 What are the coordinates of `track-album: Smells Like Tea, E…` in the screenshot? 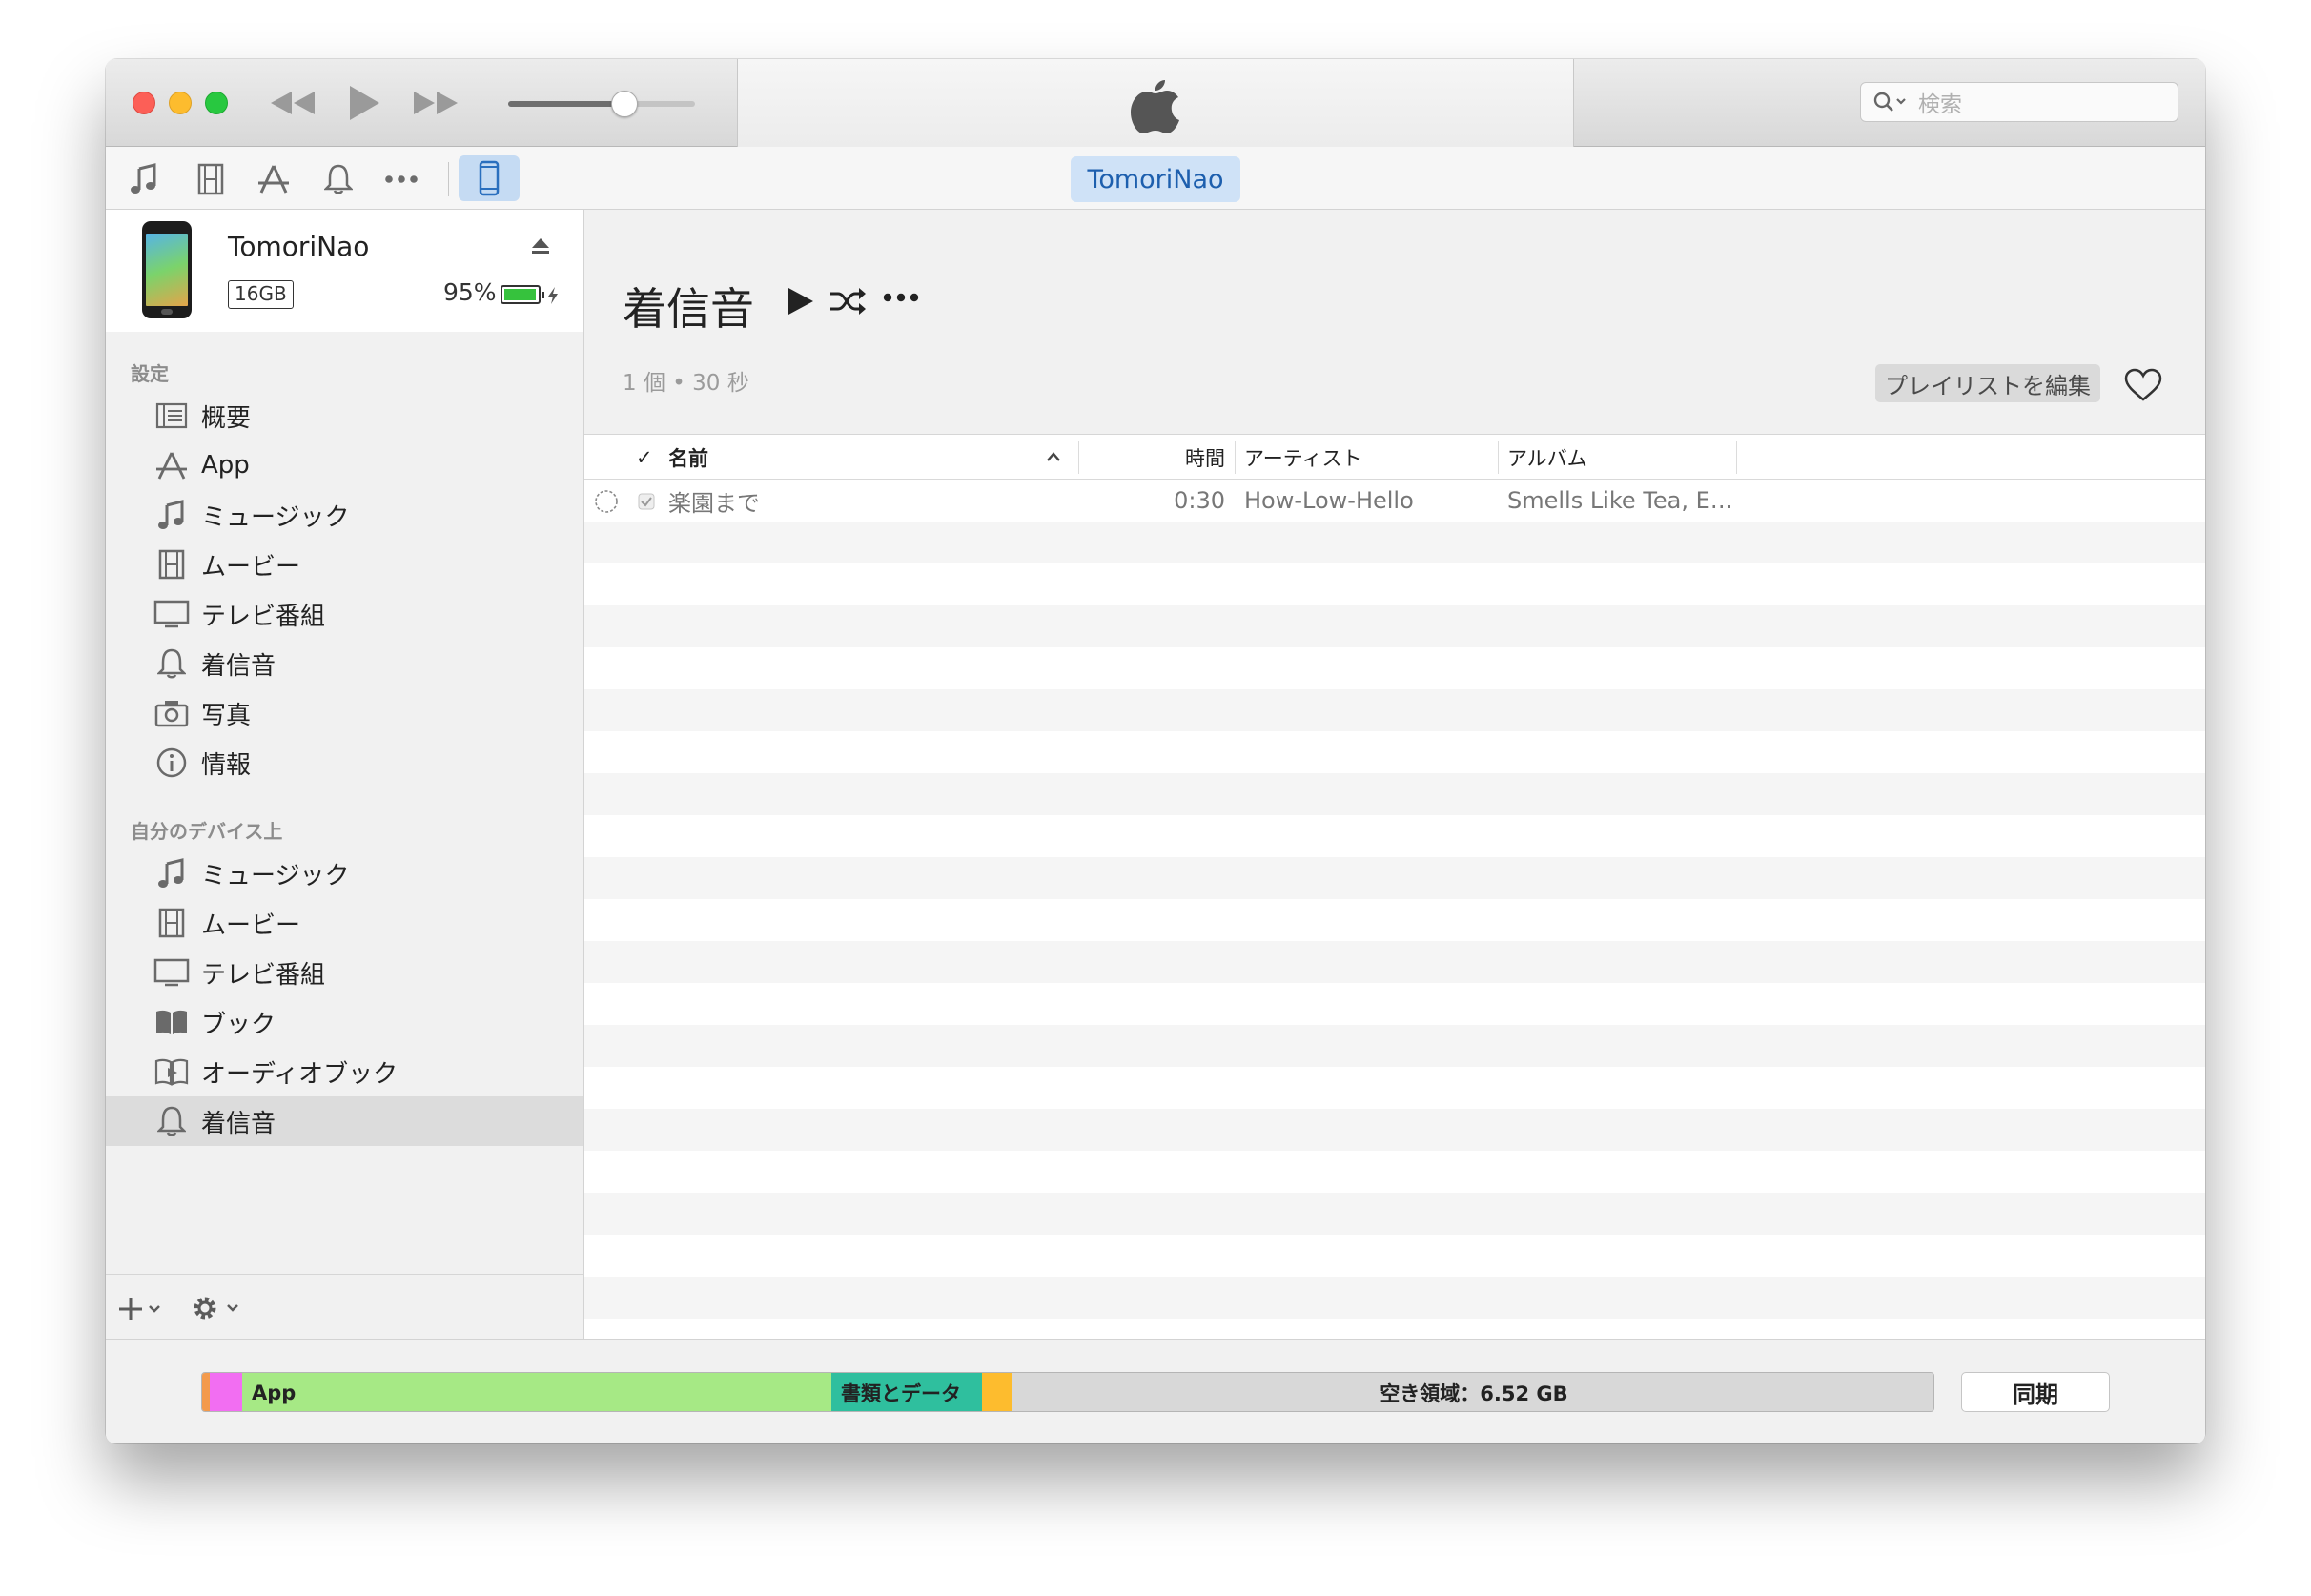 It's located at (1620, 500).